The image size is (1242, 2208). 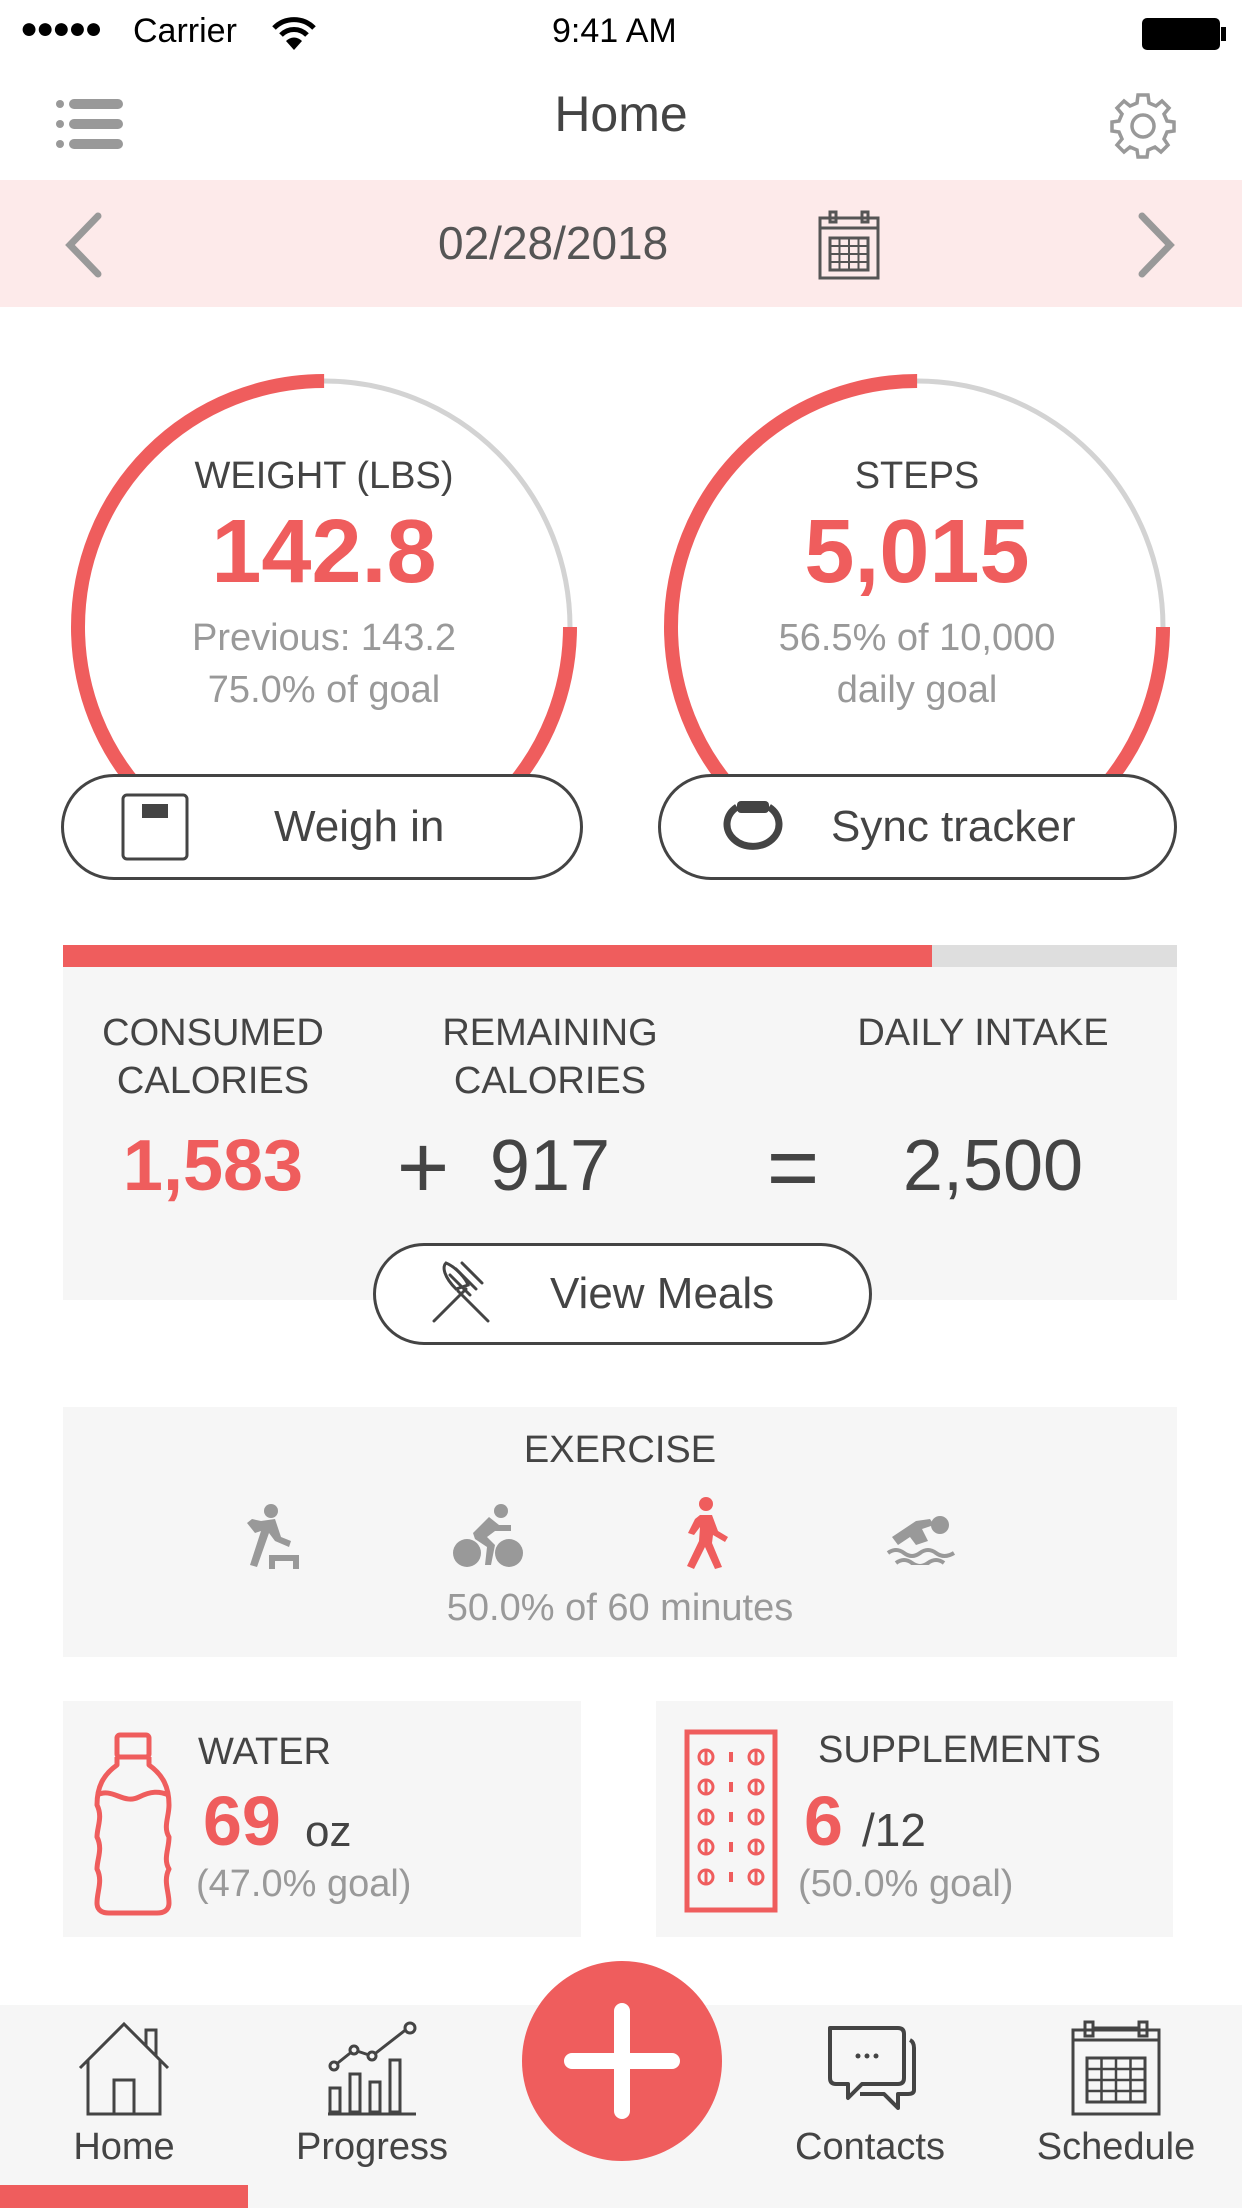 What do you see at coordinates (753, 825) in the screenshot?
I see `fitness-tracker-icon` at bounding box center [753, 825].